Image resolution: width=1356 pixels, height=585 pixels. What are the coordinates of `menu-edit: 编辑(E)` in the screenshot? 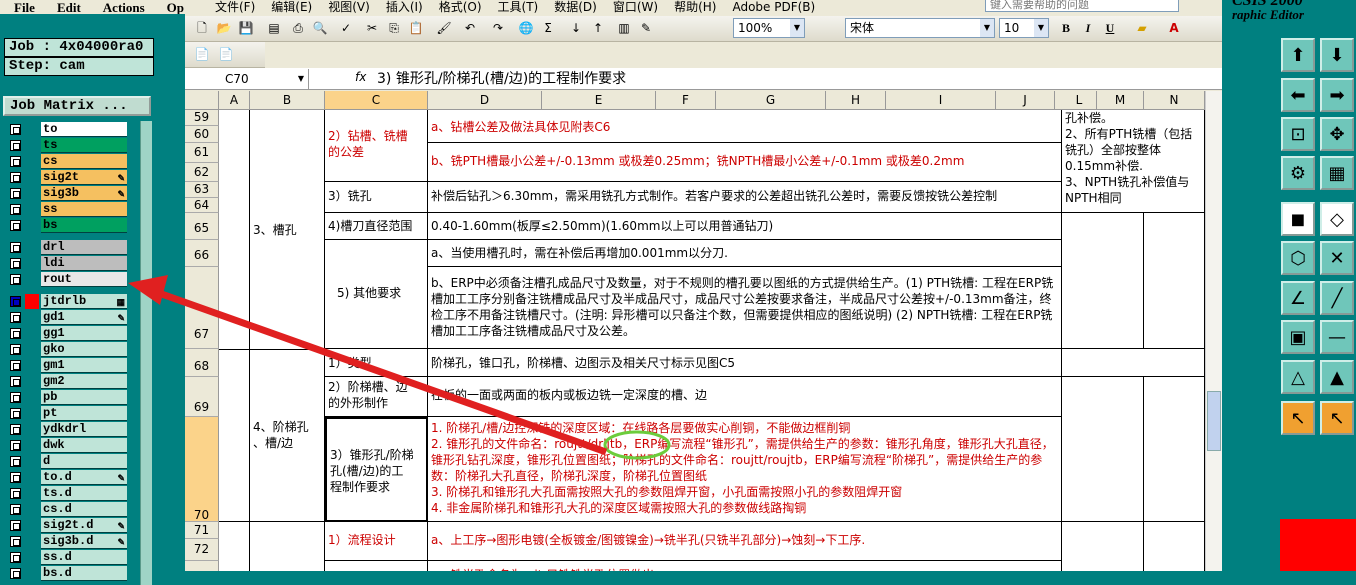 It's located at (291, 7).